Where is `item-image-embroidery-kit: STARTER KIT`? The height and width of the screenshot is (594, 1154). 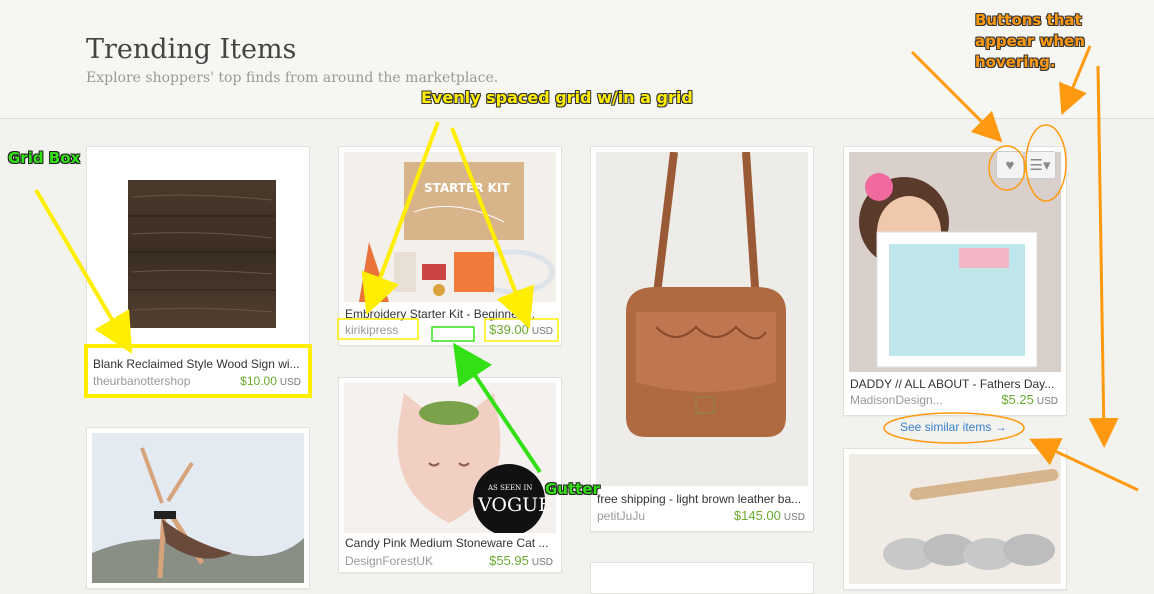 item-image-embroidery-kit: STARTER KIT is located at coordinates (450, 227).